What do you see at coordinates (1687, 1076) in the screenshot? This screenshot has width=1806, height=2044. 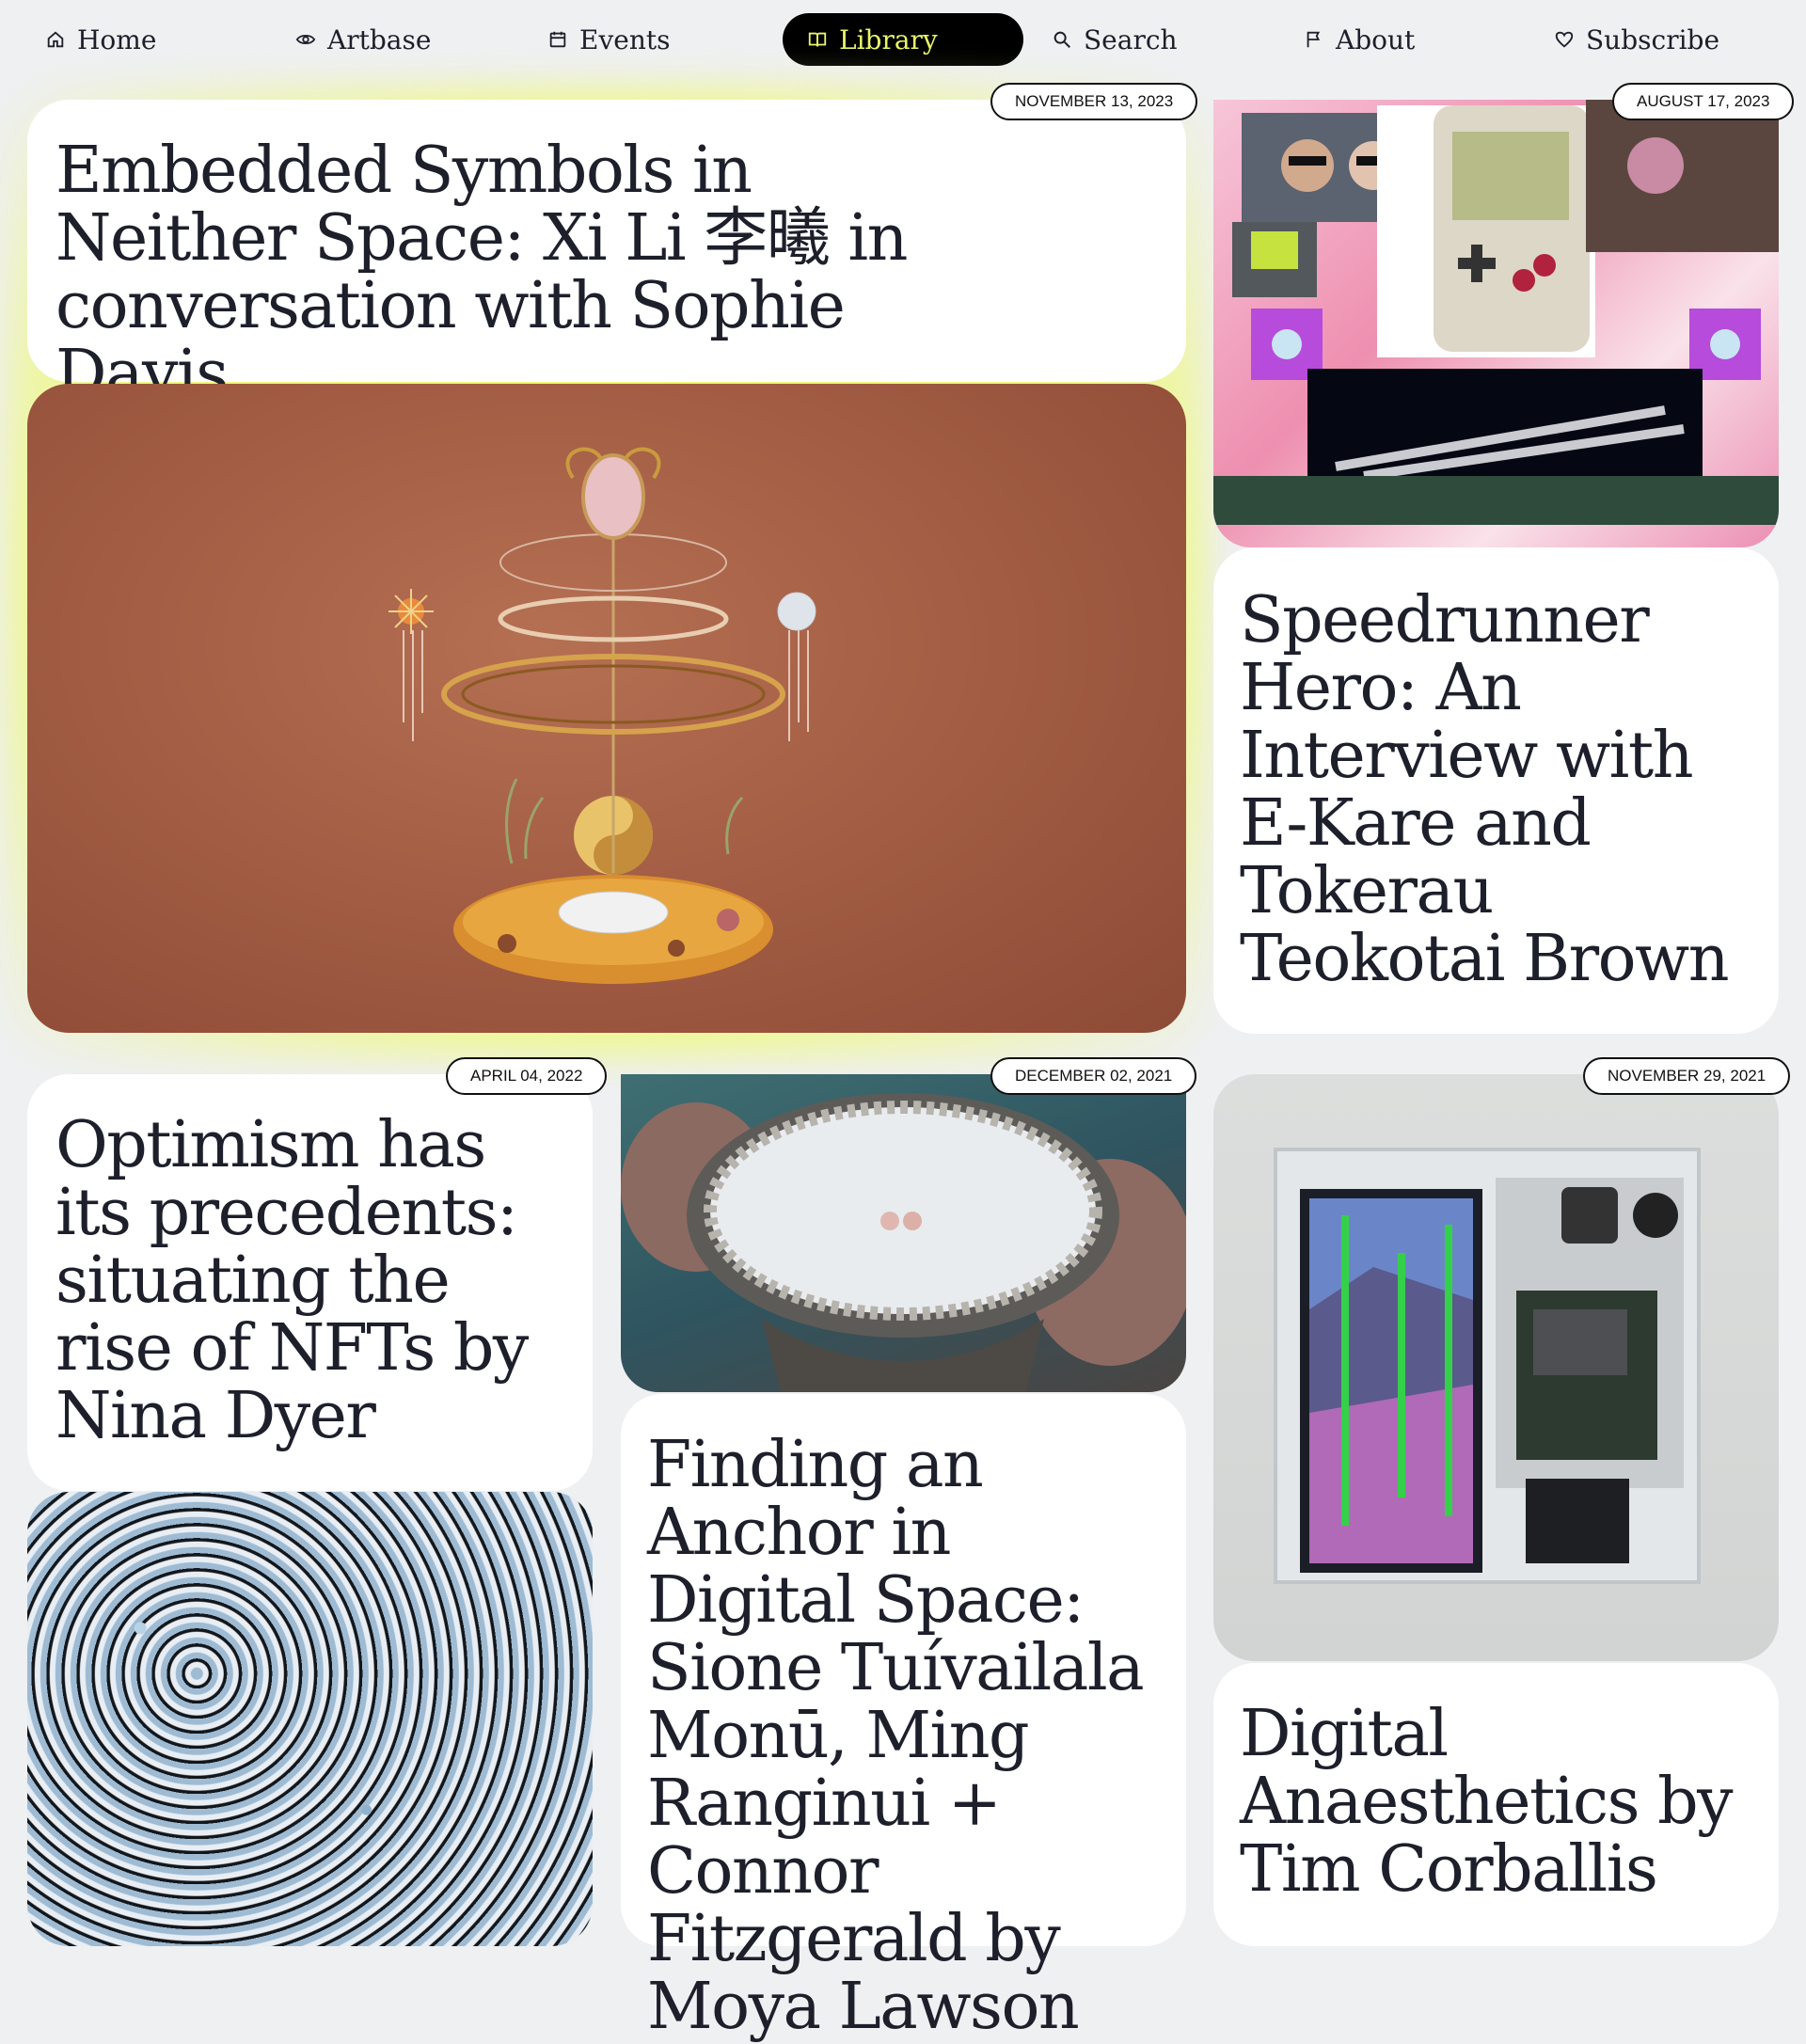 I see `article-date: NOVEMBER 29, 2021` at bounding box center [1687, 1076].